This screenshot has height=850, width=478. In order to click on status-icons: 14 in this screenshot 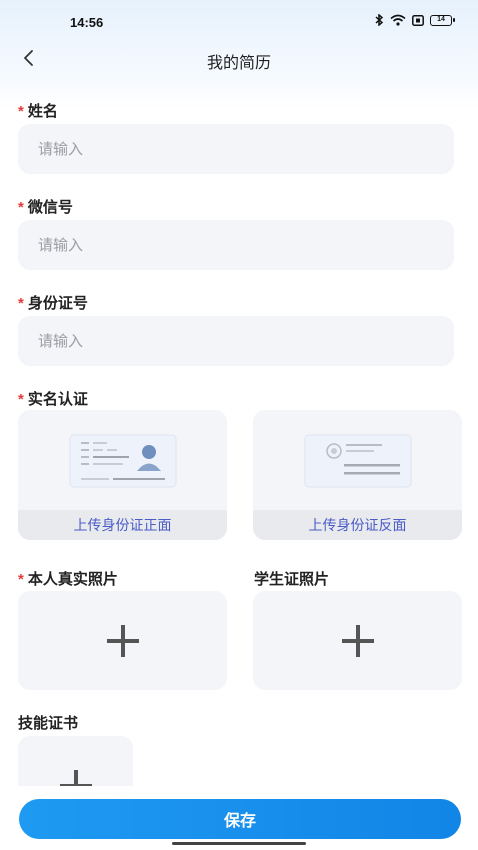, I will do `click(414, 20)`.